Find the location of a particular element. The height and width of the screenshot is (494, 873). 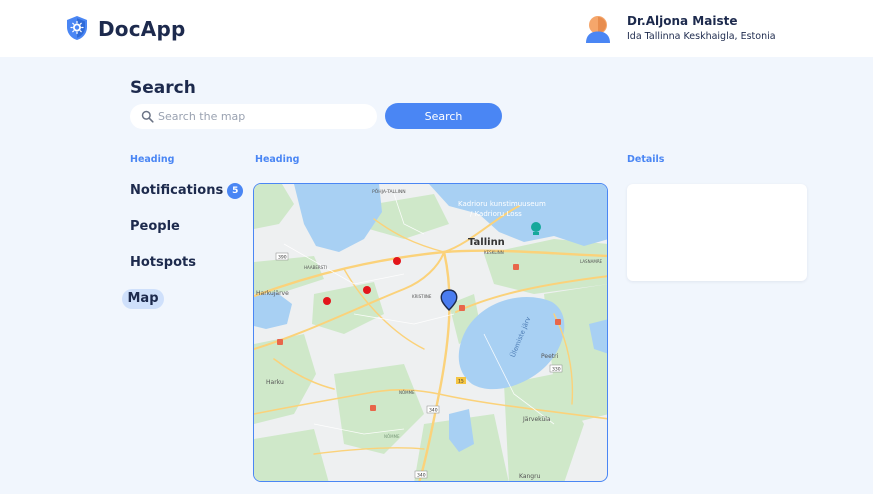

user-name: Dr.Aljona Maiste is located at coordinates (682, 21).